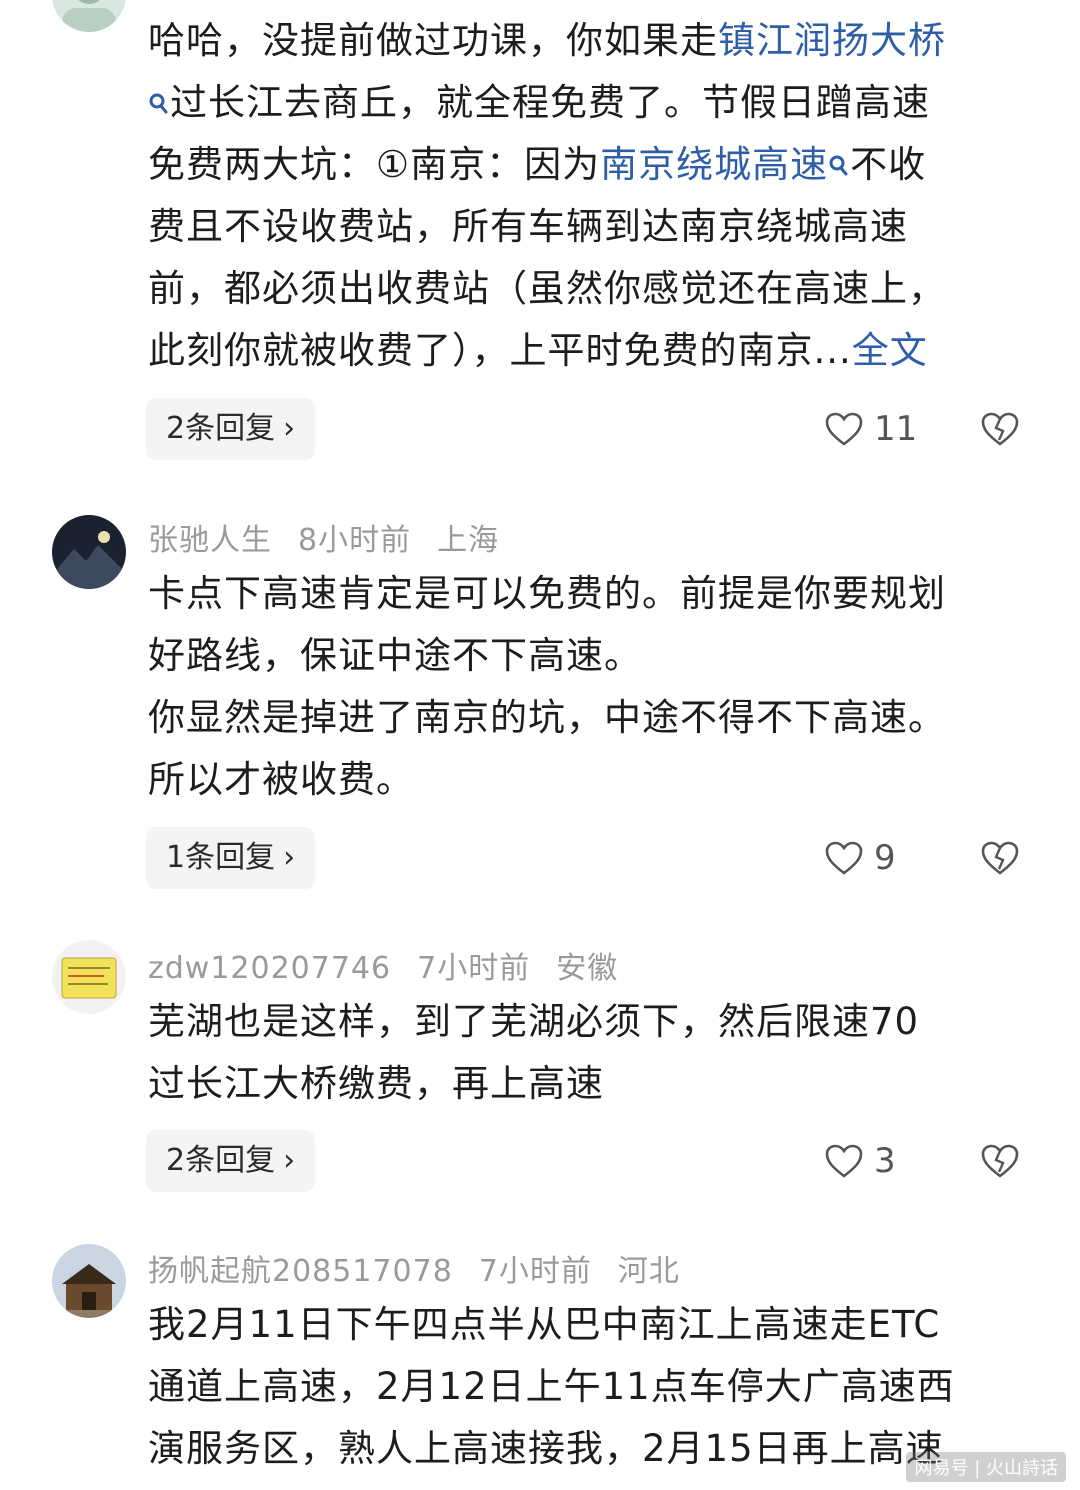  I want to click on like-button: 3, so click(860, 1161).